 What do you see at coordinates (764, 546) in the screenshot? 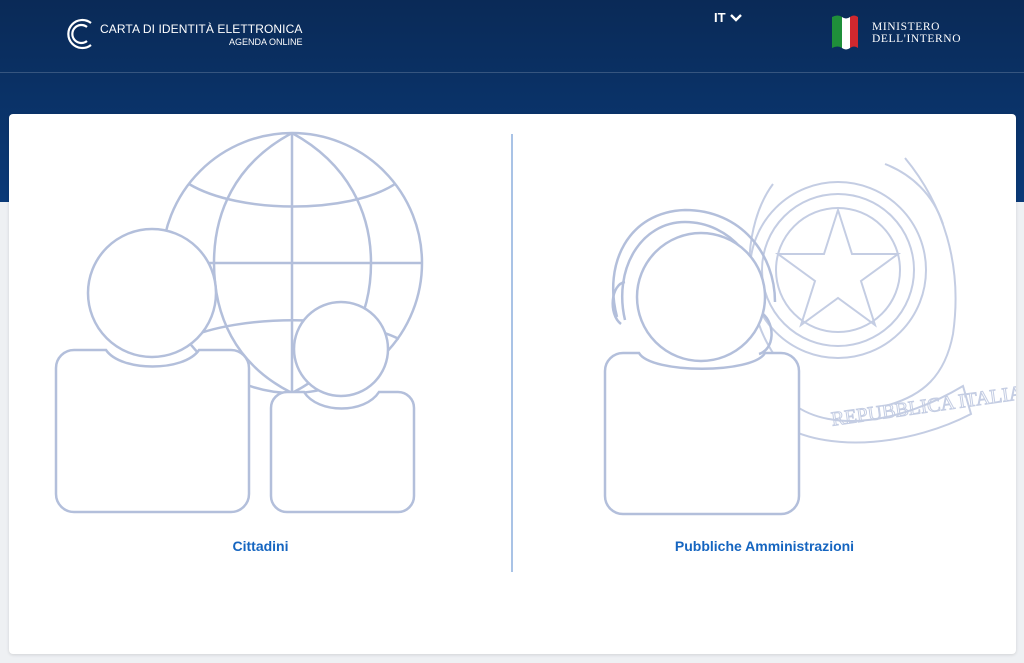
I see `public-administration-label: Pubbliche Amministrazioni` at bounding box center [764, 546].